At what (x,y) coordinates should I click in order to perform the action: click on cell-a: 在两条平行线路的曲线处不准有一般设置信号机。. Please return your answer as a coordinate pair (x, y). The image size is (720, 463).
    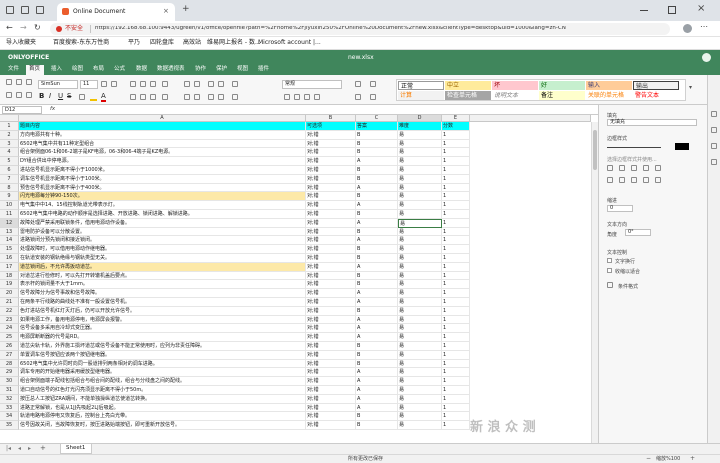
    Looking at the image, I should click on (162, 302).